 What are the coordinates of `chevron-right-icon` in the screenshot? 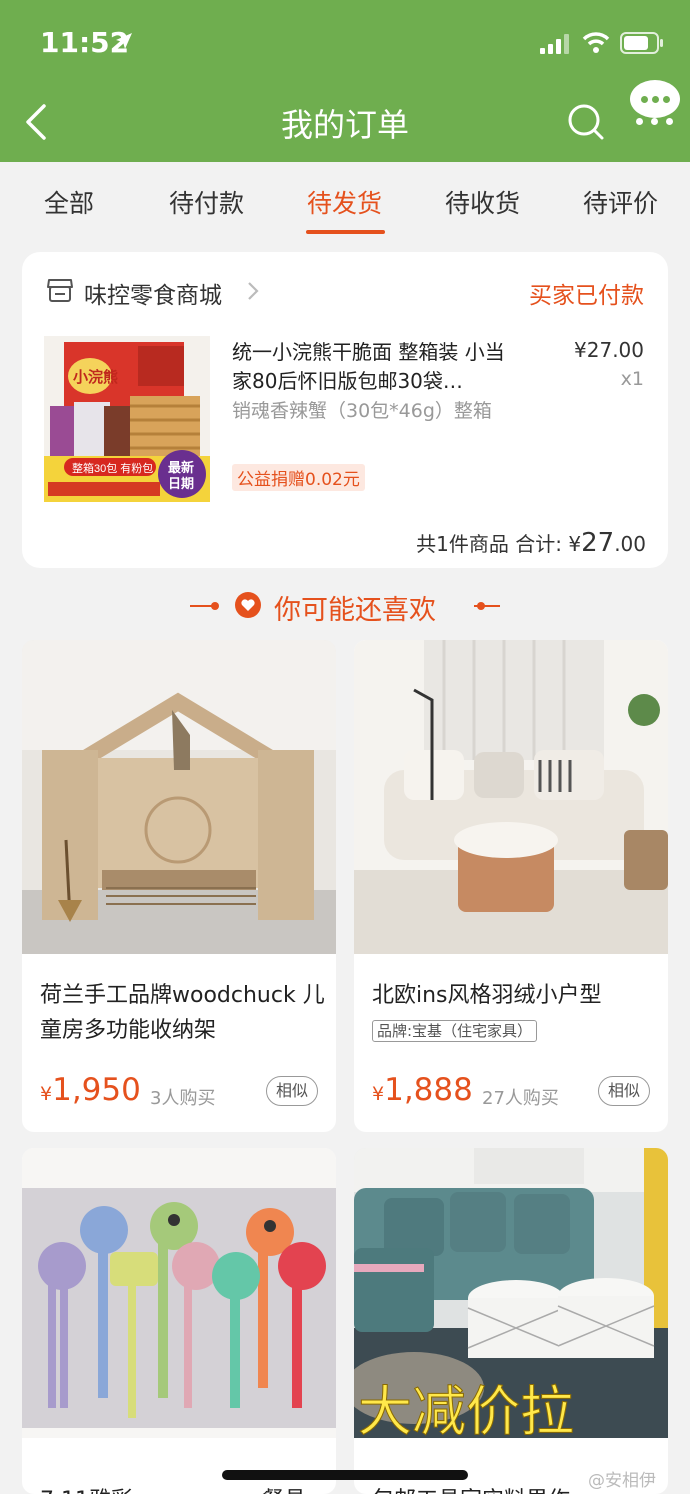 It's located at (253, 291).